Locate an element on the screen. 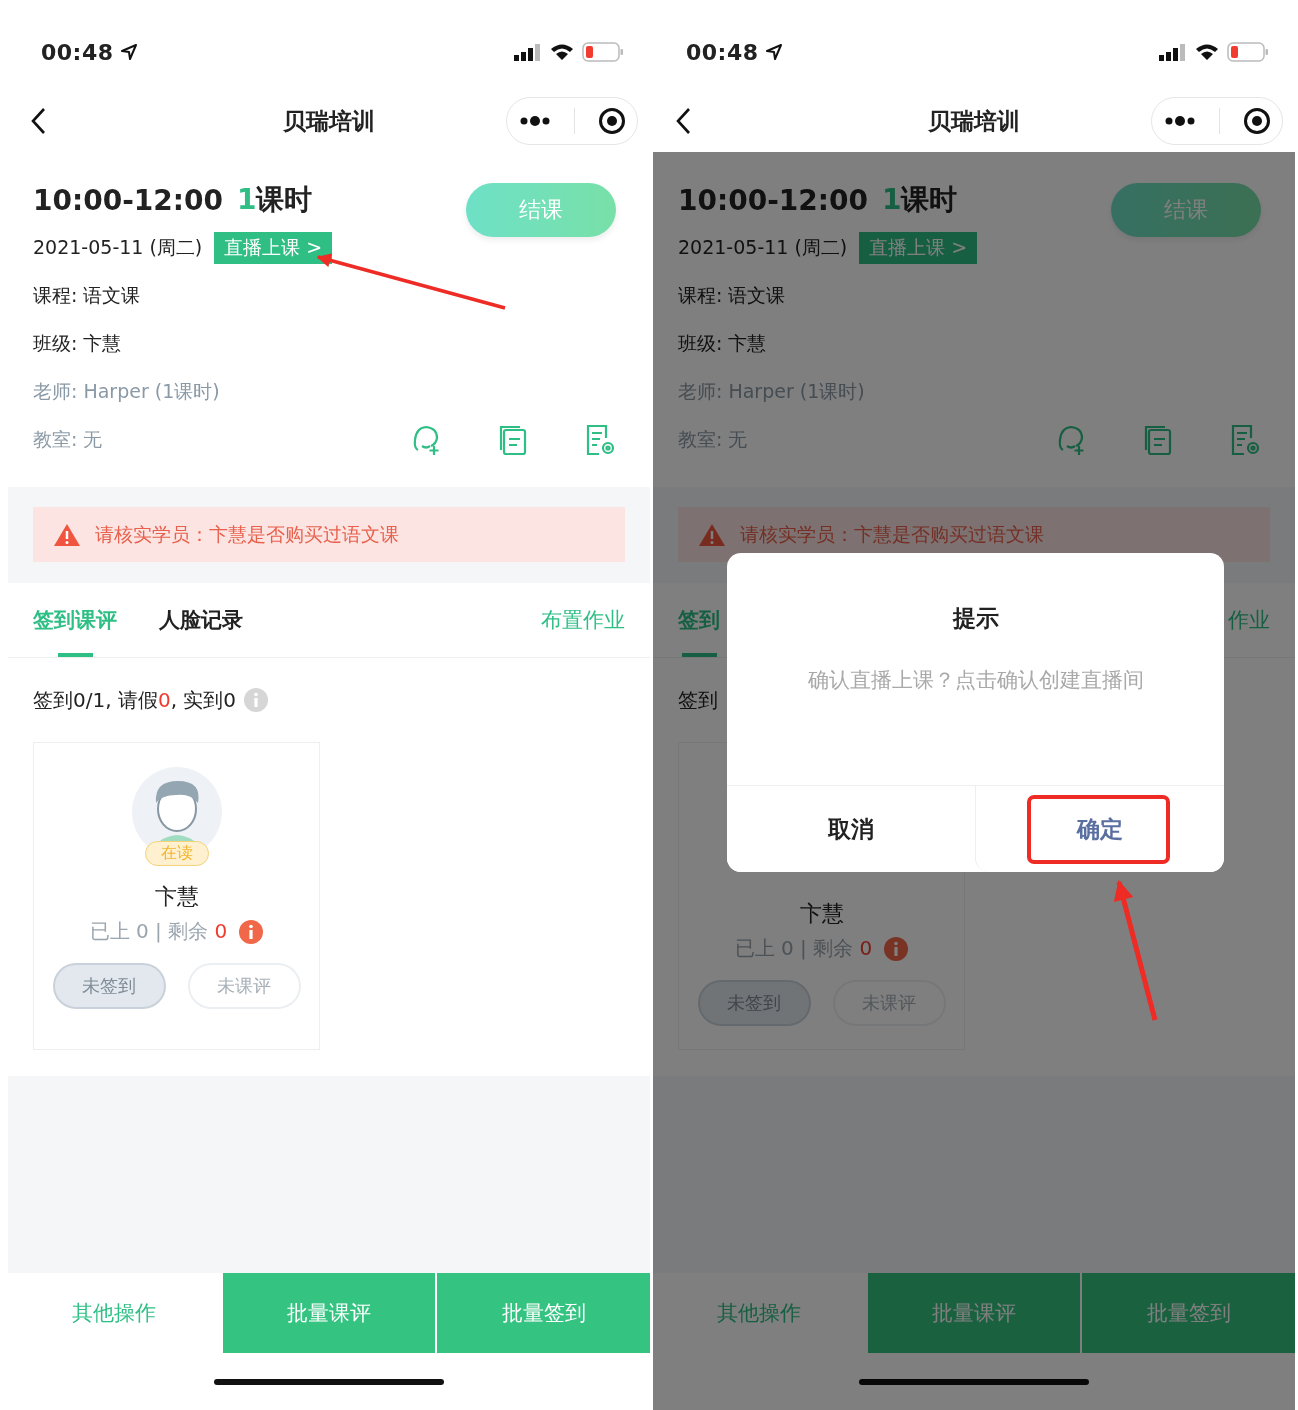 The width and height of the screenshot is (1298, 1410). assign-homework-link: 作业 is located at coordinates (1249, 620).